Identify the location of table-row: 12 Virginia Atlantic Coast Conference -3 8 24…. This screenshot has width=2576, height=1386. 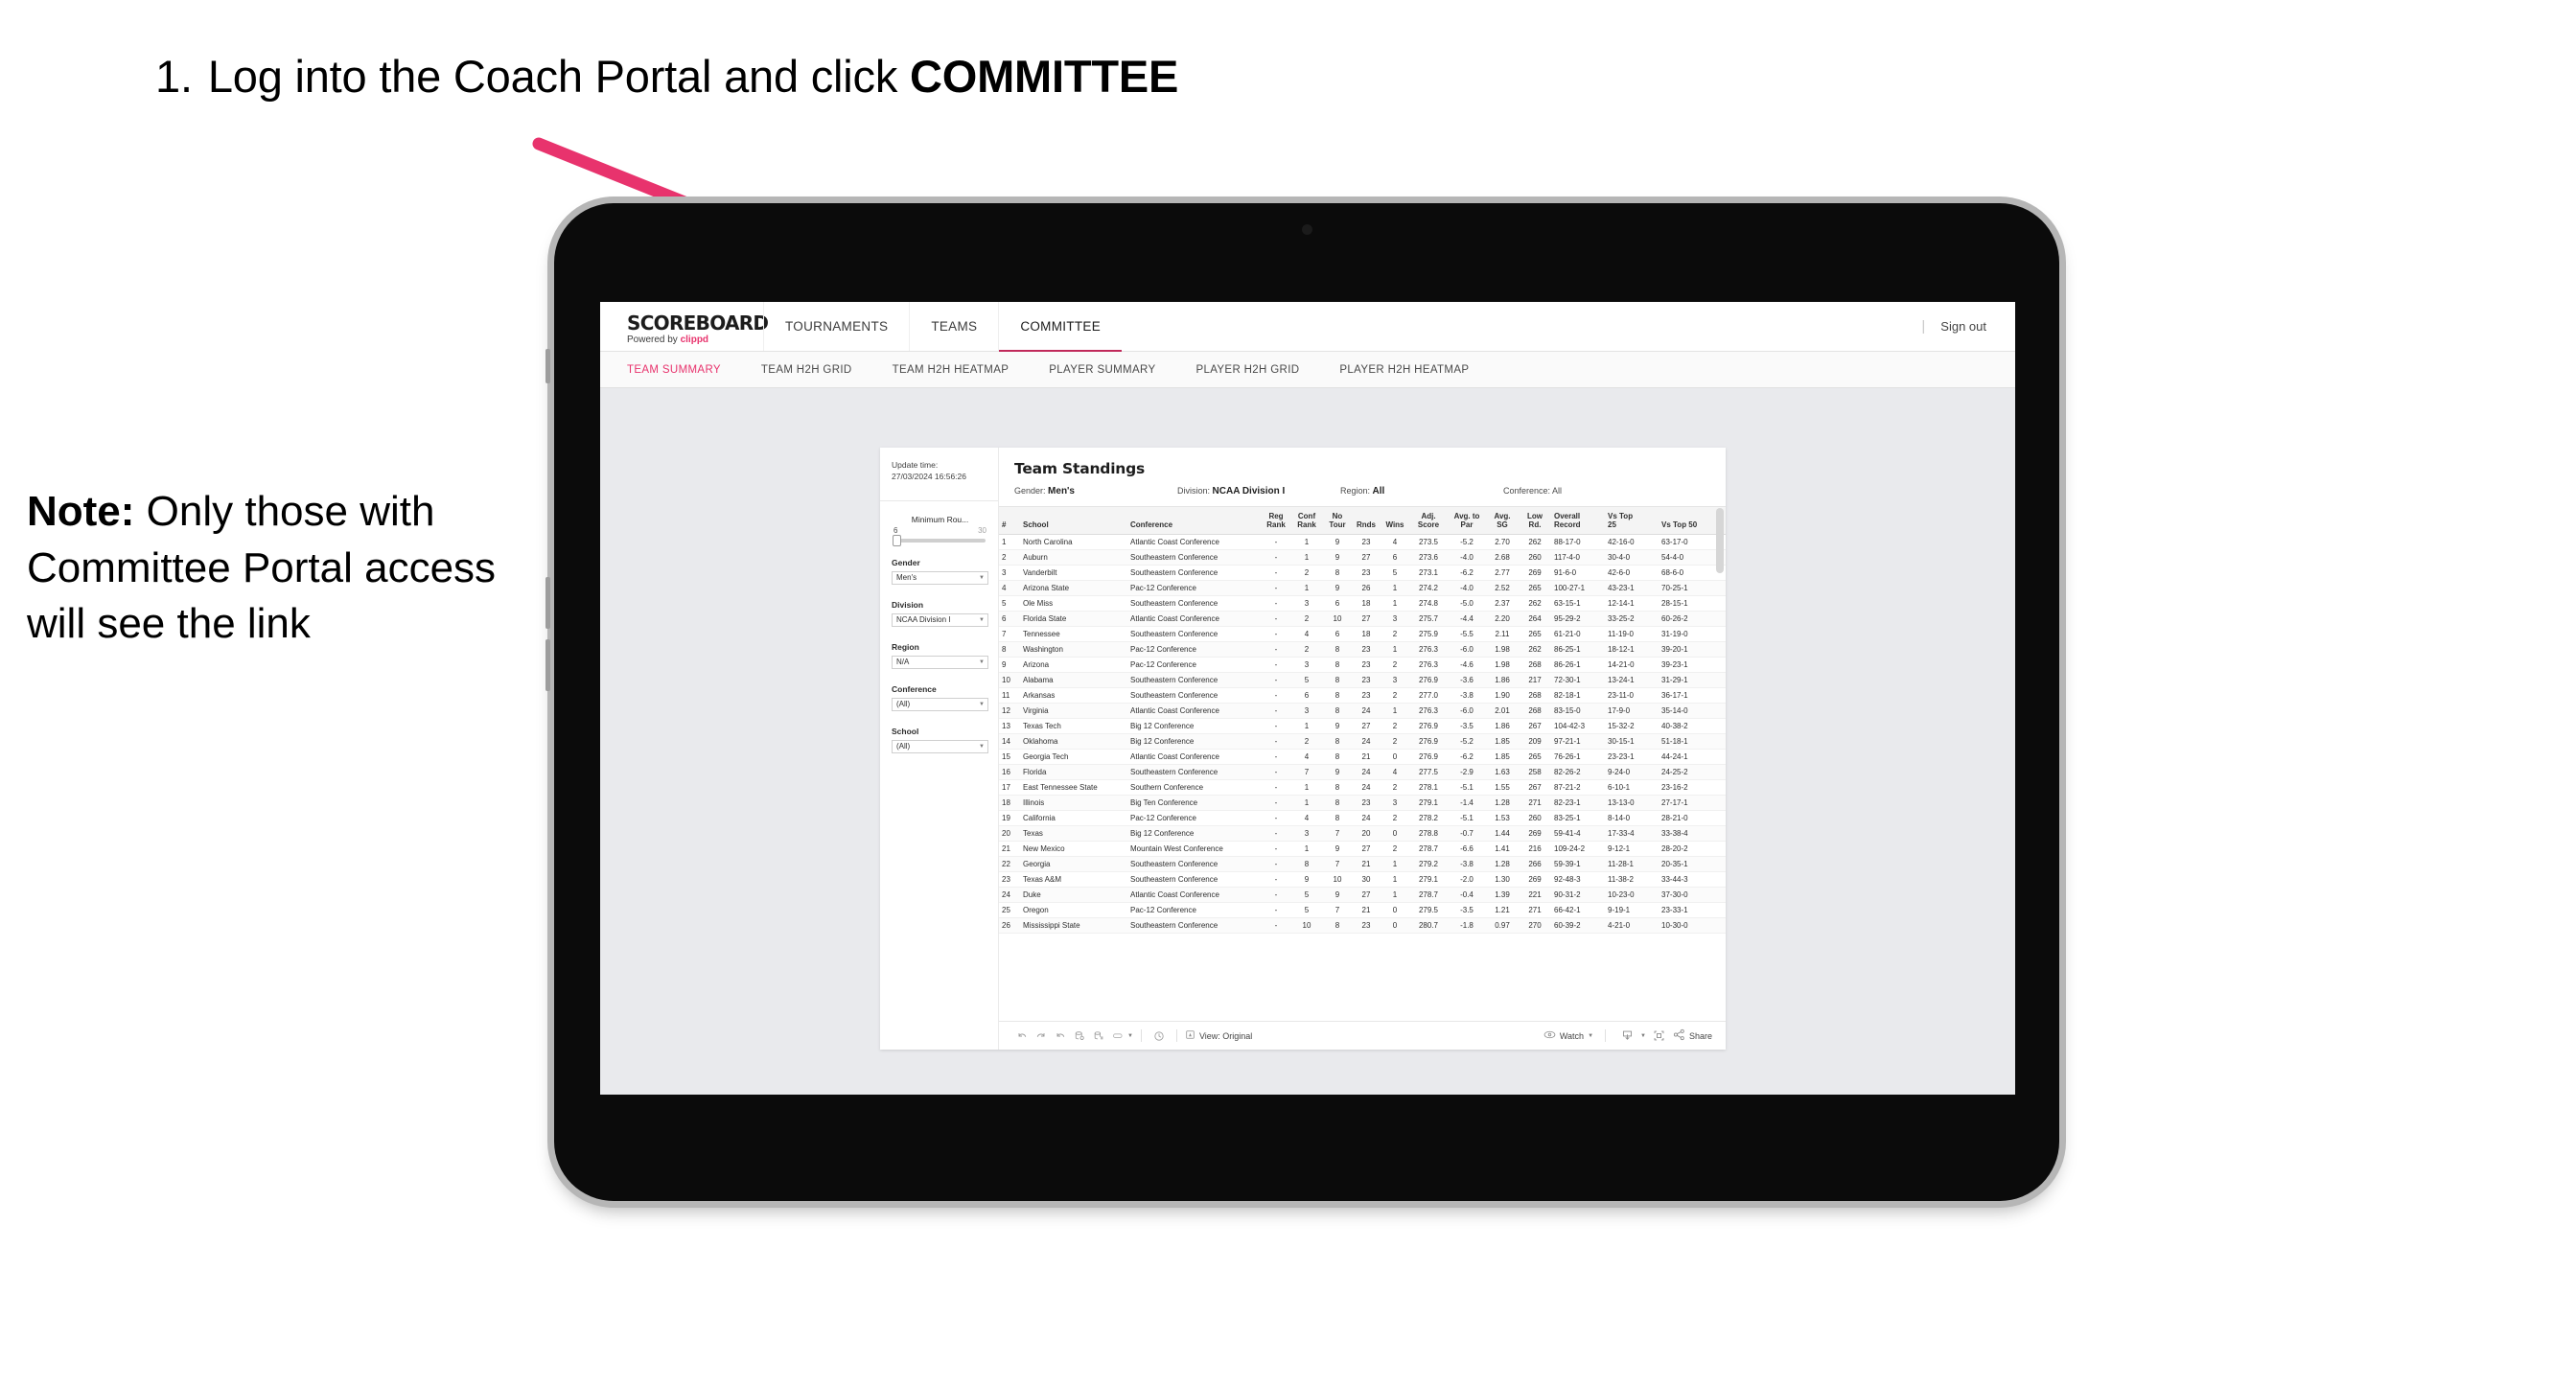
(1362, 712).